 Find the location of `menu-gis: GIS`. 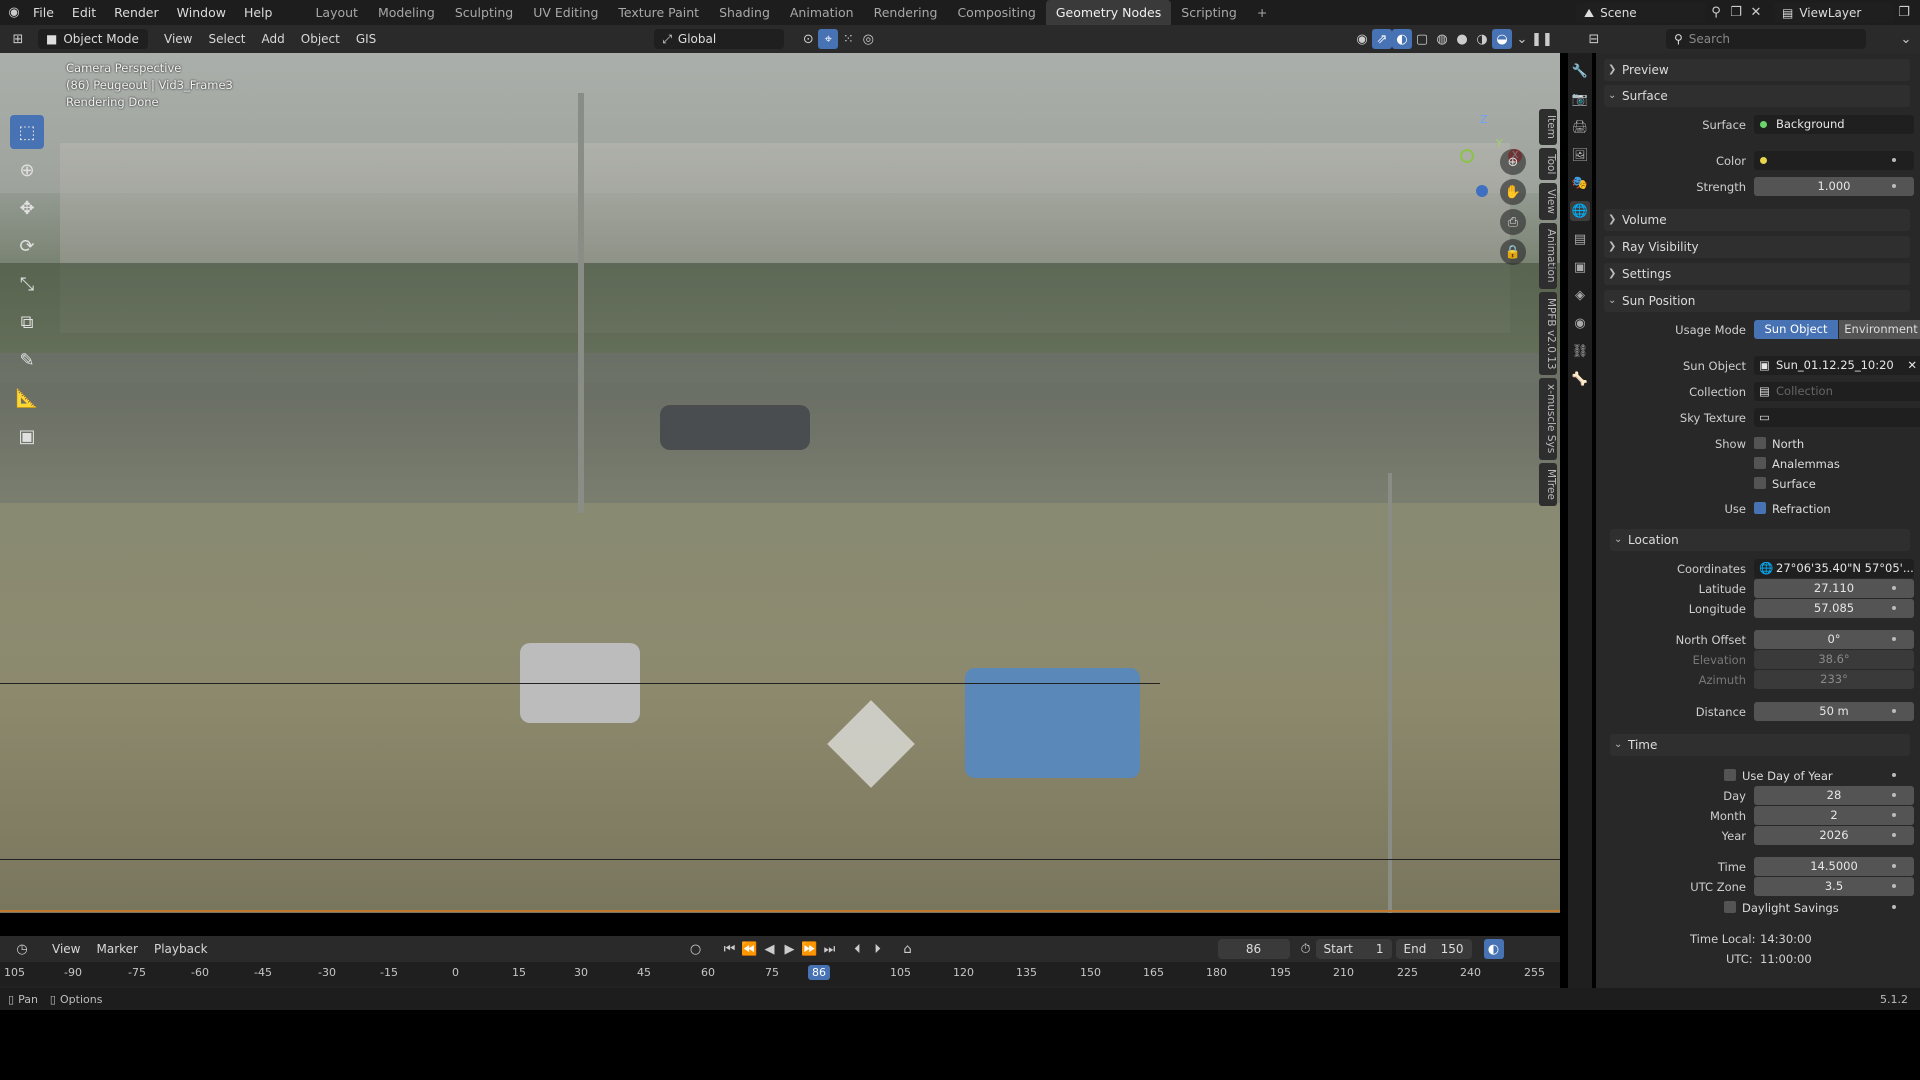

menu-gis: GIS is located at coordinates (366, 39).